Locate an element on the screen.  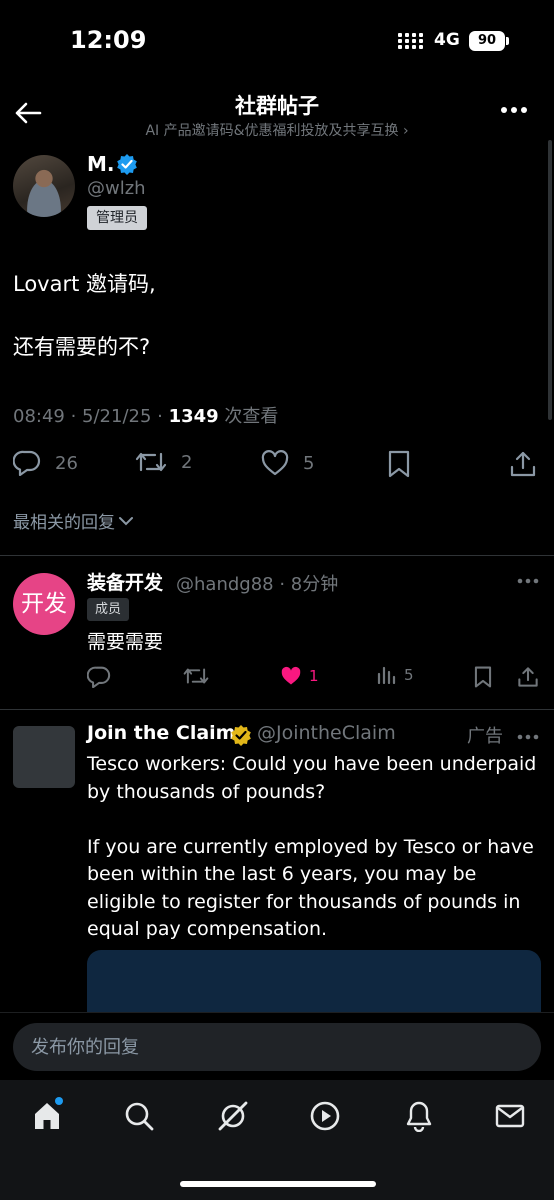
signal-icon is located at coordinates (413, 41).